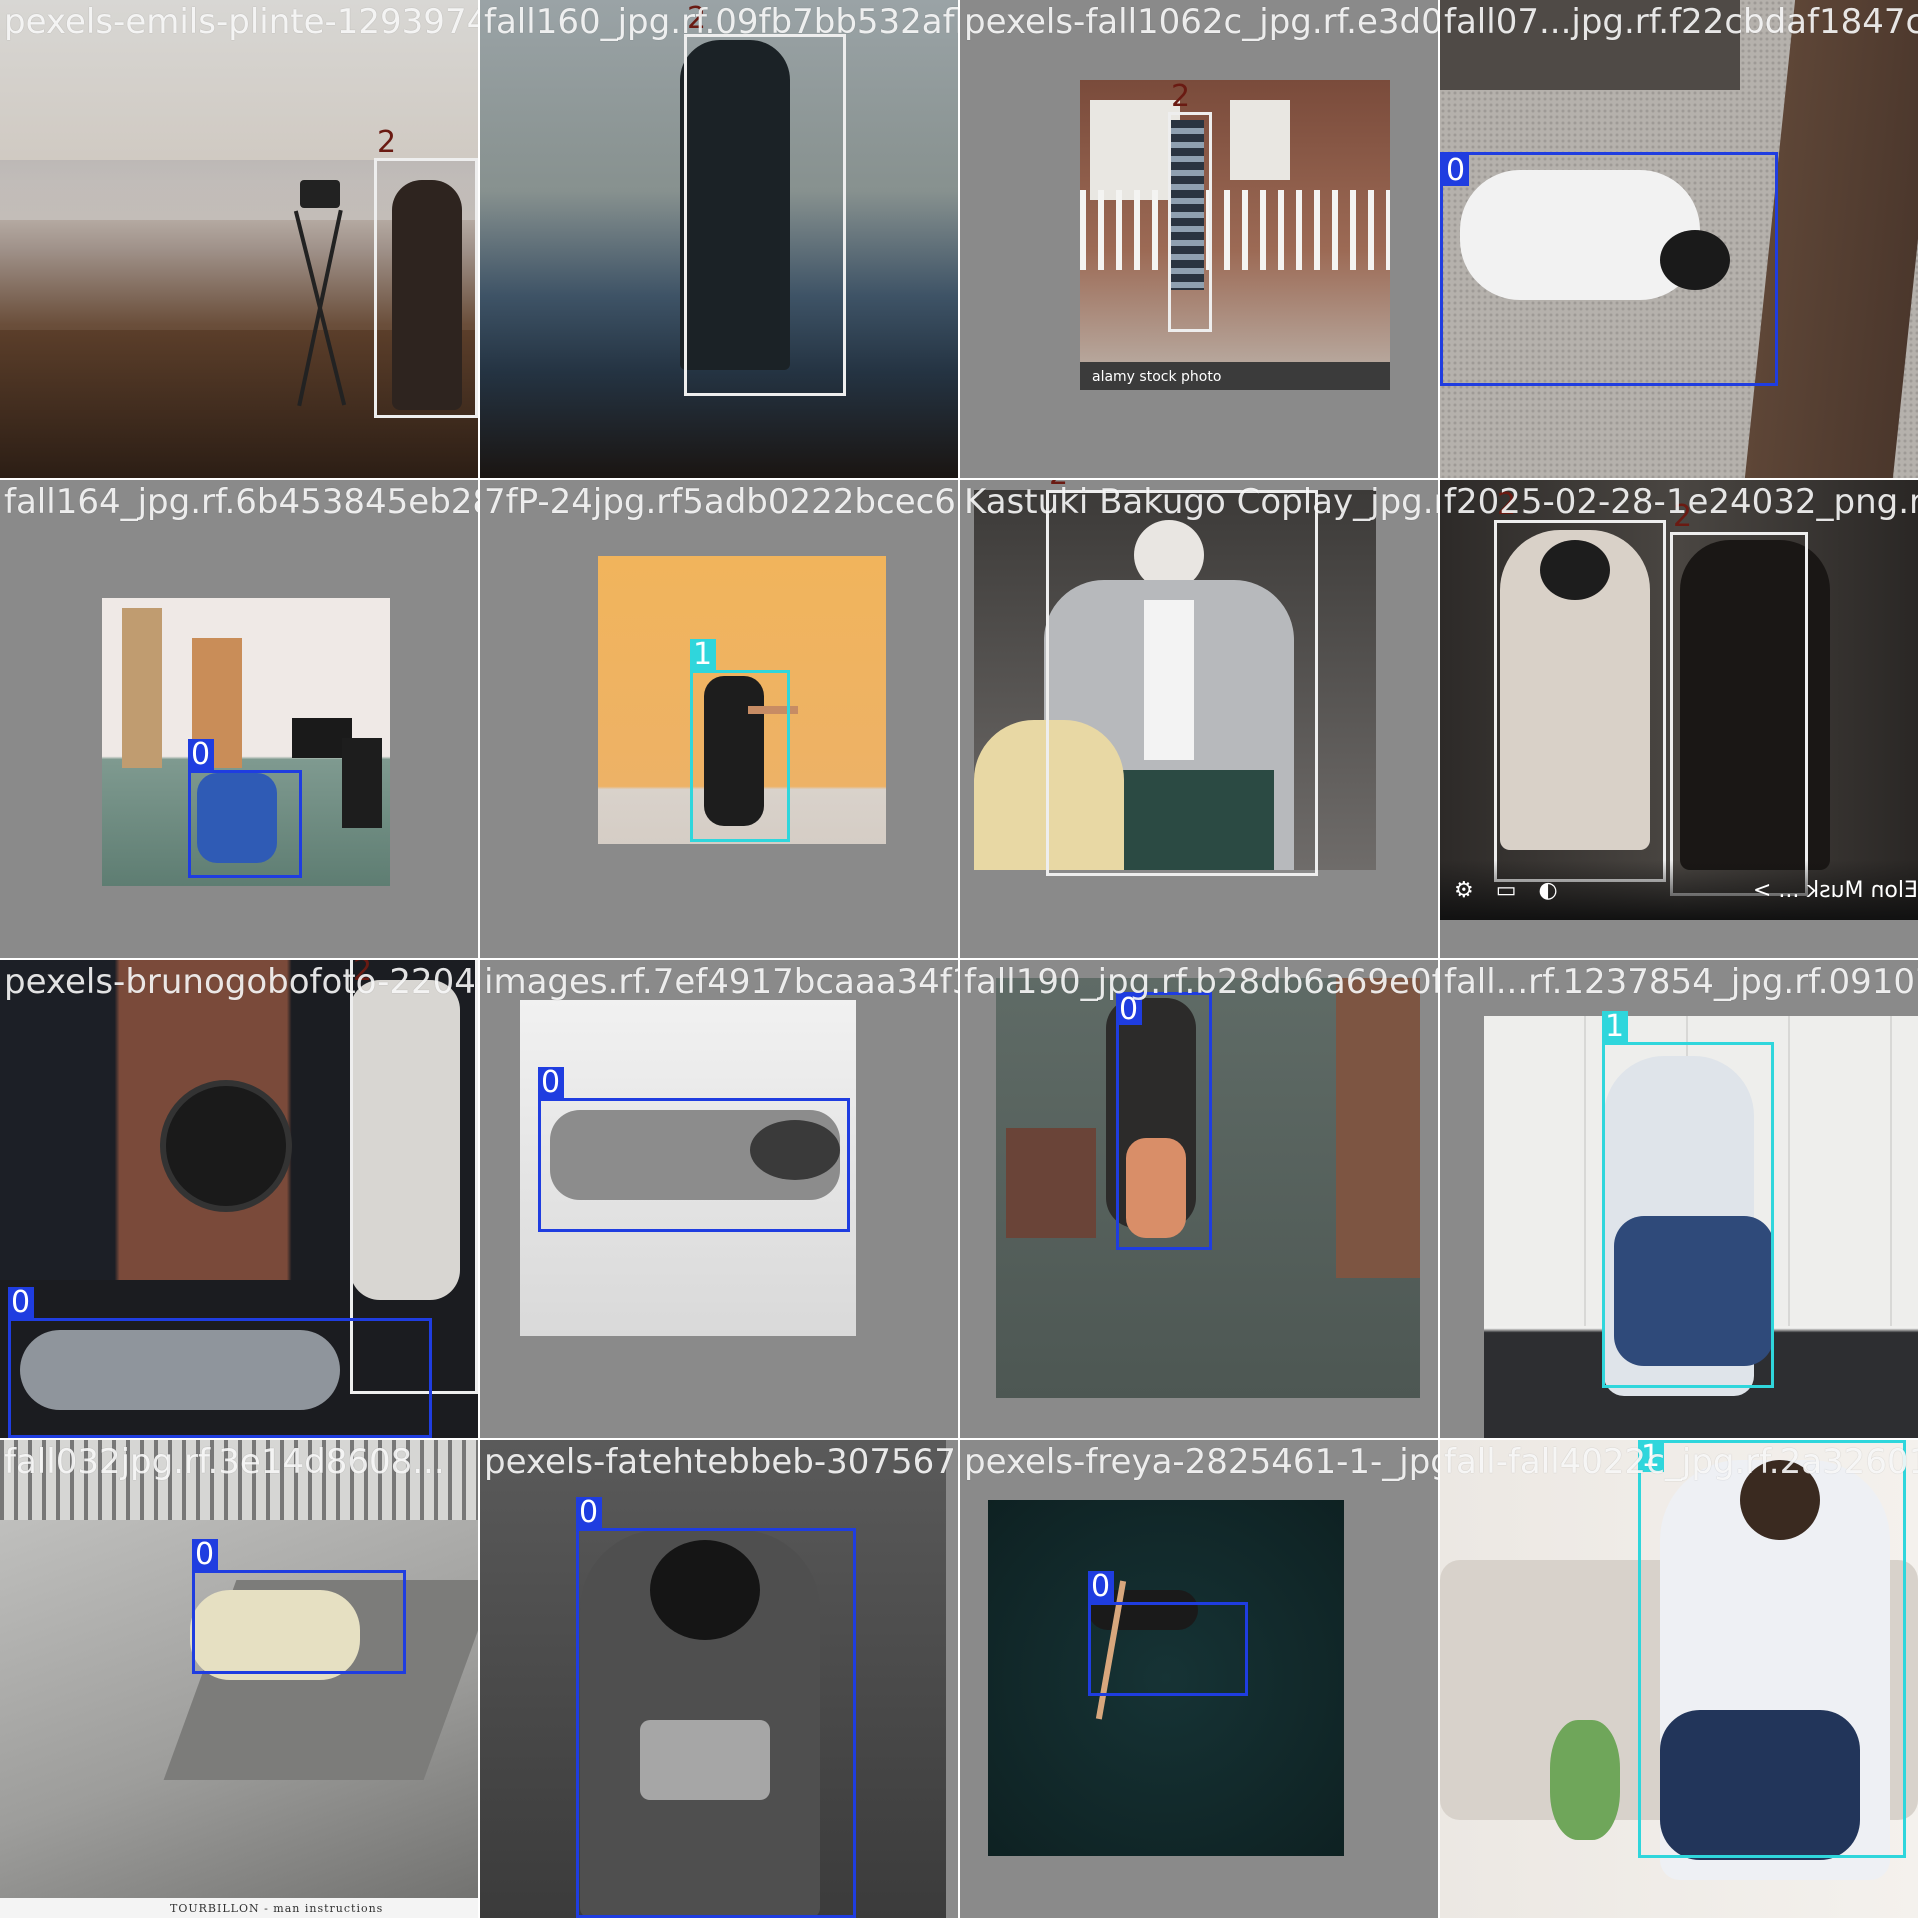  I want to click on tripod-shape, so click(320, 194).